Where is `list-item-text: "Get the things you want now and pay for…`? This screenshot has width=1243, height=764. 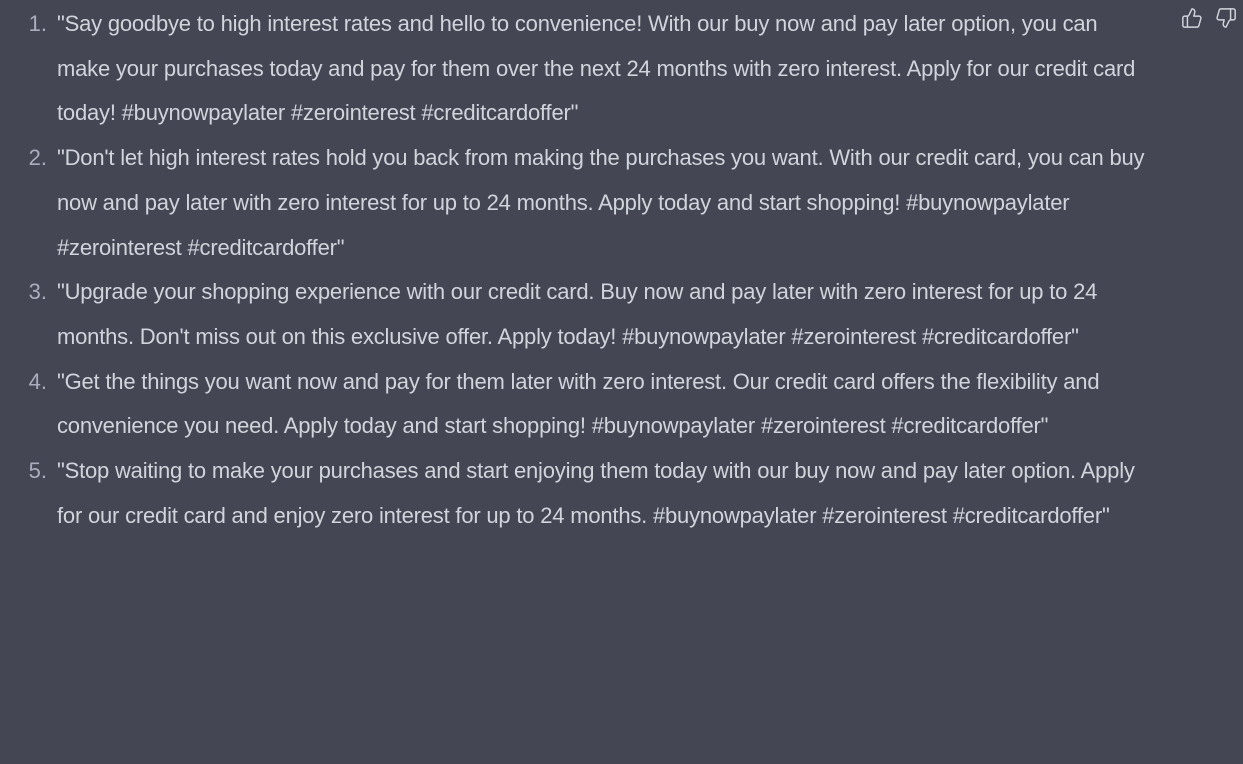 list-item-text: "Get the things you want now and pay for… is located at coordinates (578, 403).